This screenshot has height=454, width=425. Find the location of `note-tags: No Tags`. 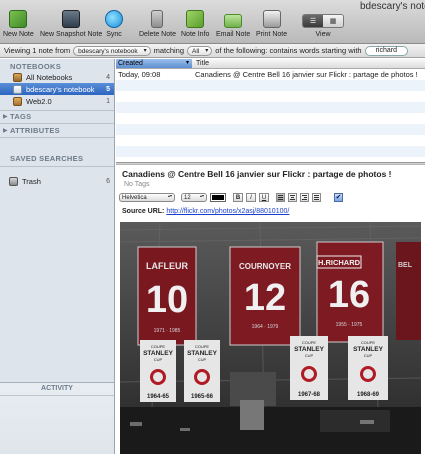

note-tags: No Tags is located at coordinates (137, 184).